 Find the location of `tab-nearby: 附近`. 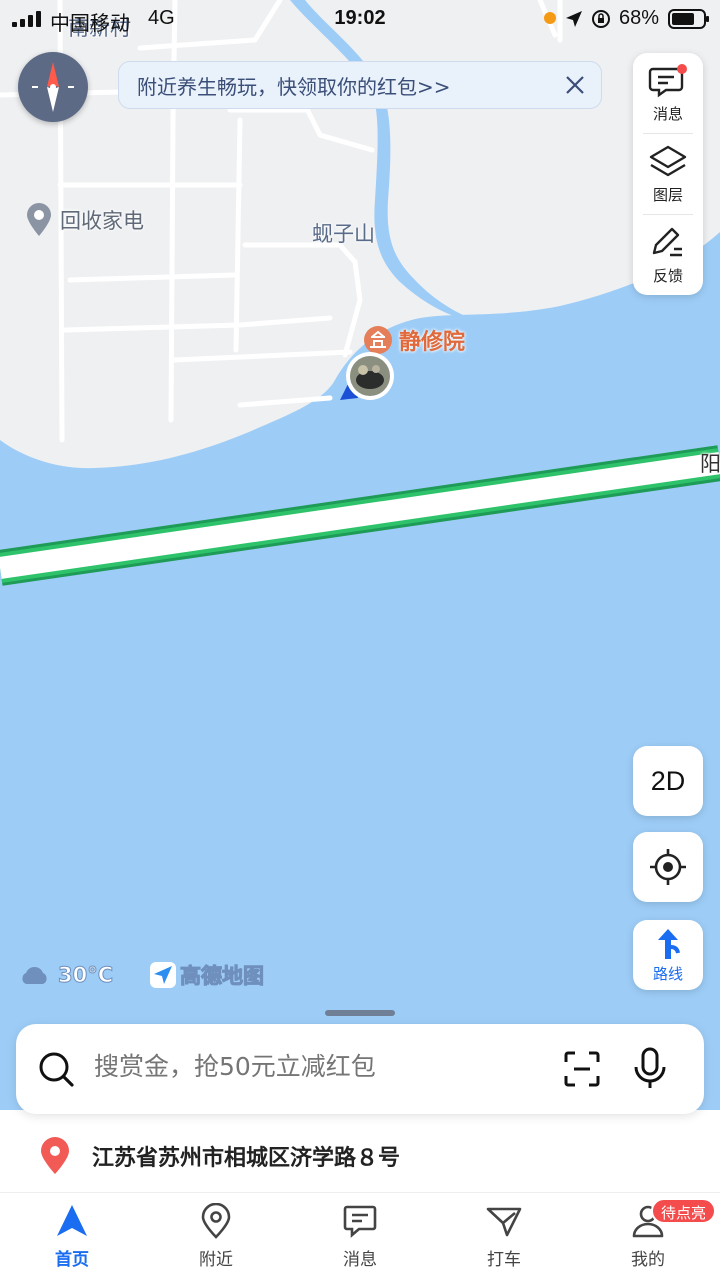

tab-nearby: 附近 is located at coordinates (216, 1238).